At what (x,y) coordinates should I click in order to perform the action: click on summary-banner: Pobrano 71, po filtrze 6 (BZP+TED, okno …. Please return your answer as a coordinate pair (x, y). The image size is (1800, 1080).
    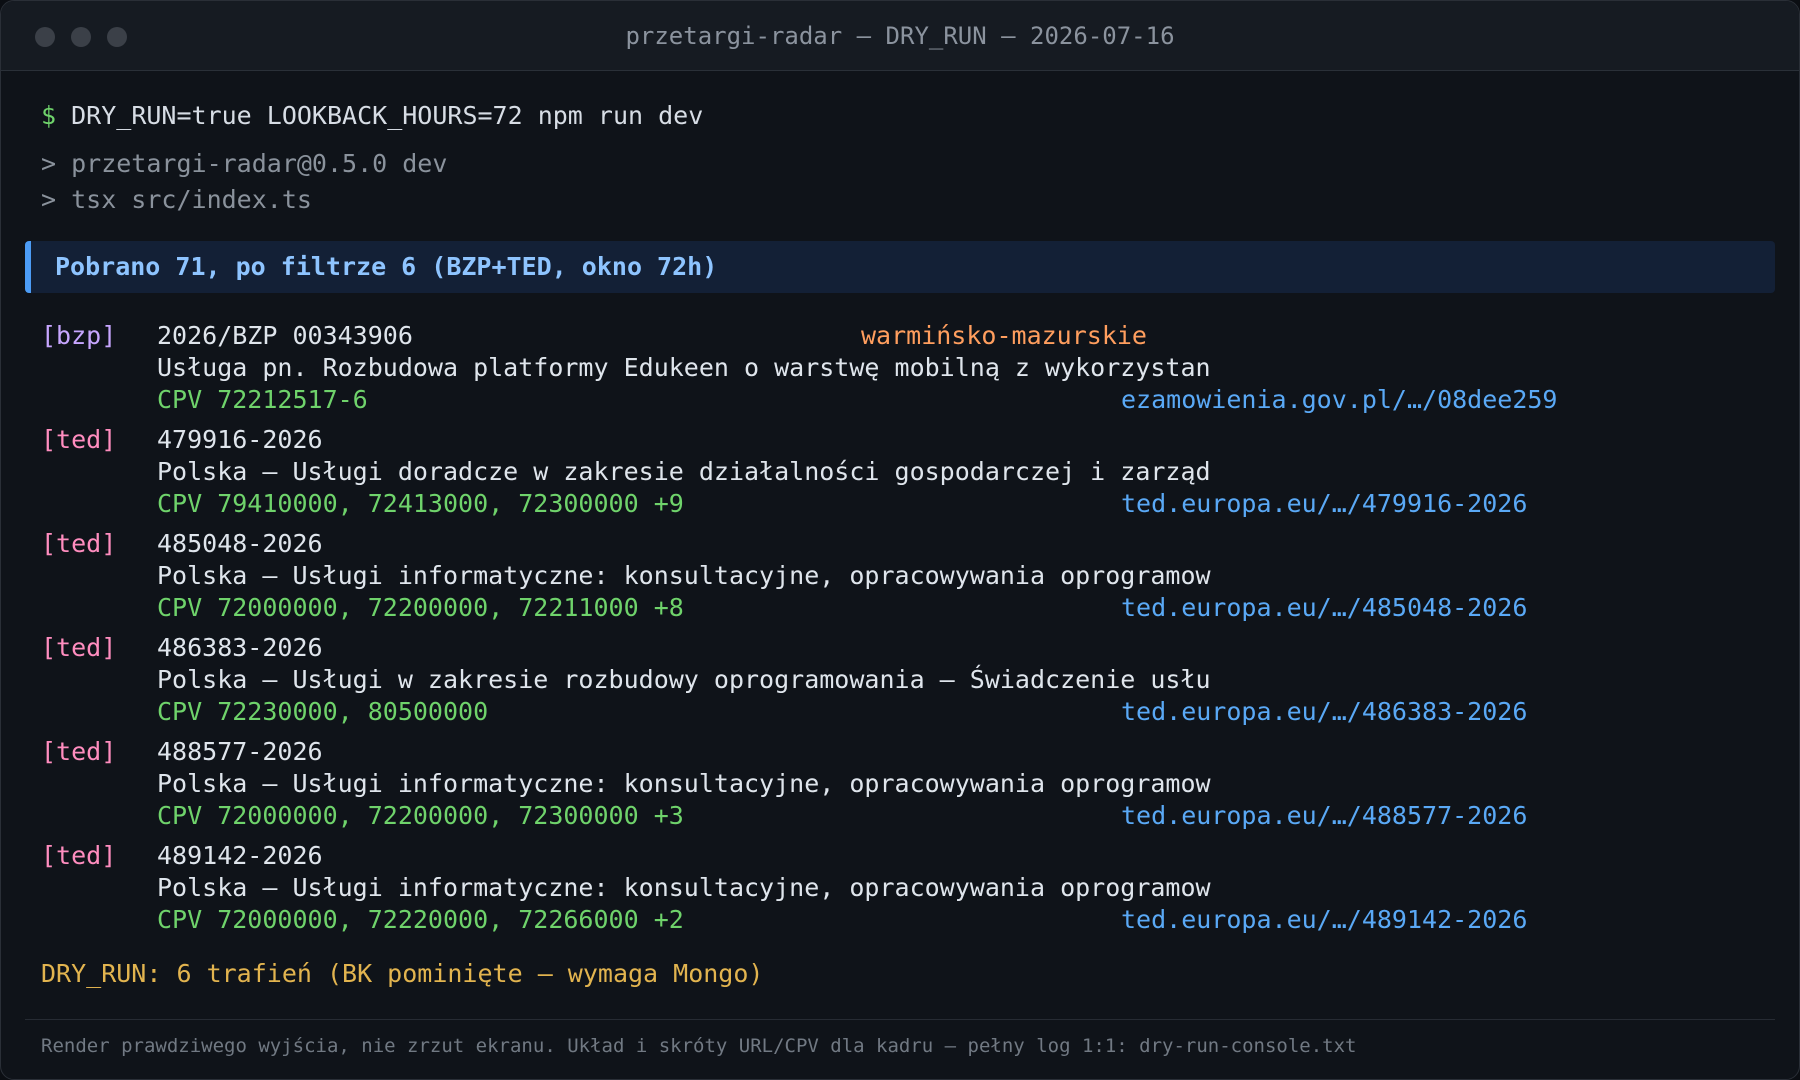
    Looking at the image, I should click on (900, 267).